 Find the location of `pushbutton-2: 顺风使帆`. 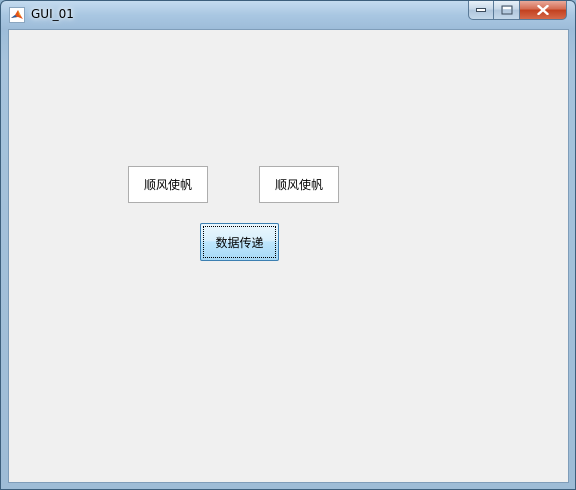

pushbutton-2: 顺风使帆 is located at coordinates (299, 184).